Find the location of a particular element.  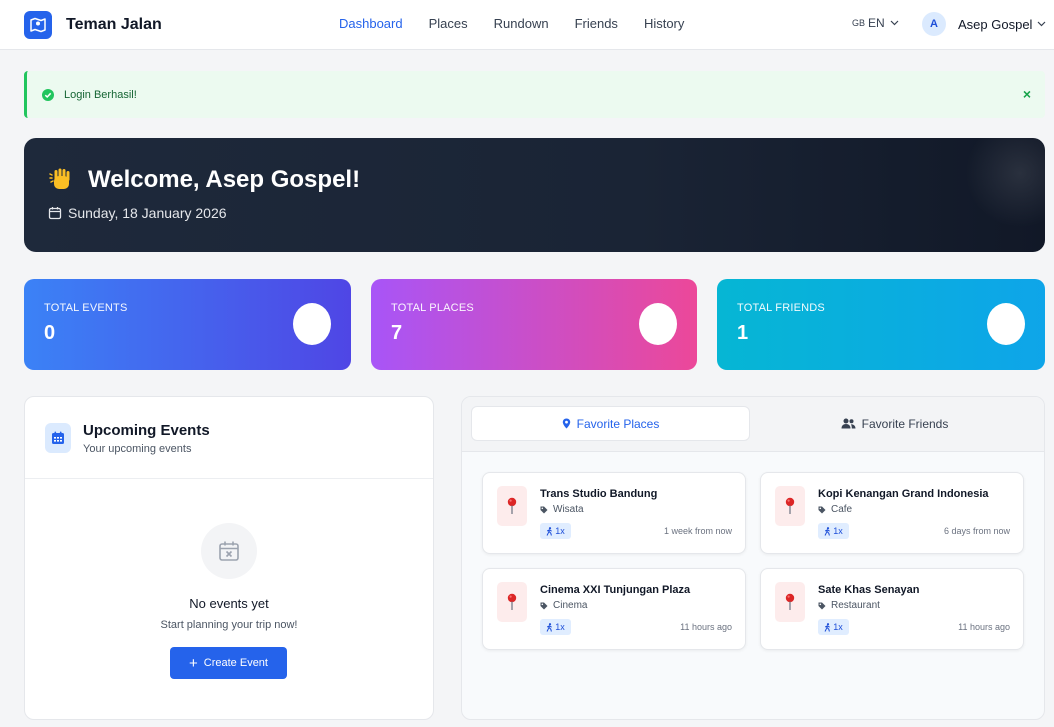

tab-favorite-places: Favorite Places is located at coordinates (610, 423).